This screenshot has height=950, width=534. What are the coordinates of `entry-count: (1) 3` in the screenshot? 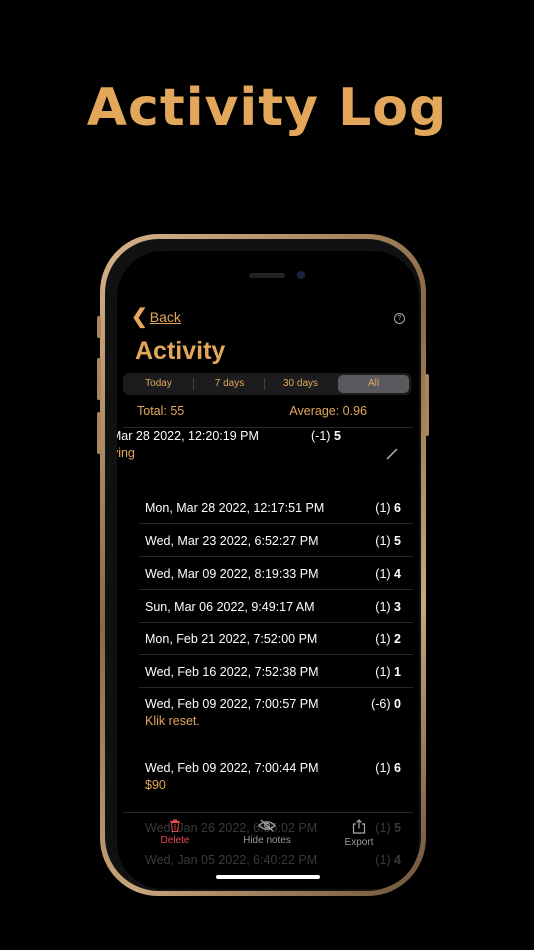 It's located at (388, 607).